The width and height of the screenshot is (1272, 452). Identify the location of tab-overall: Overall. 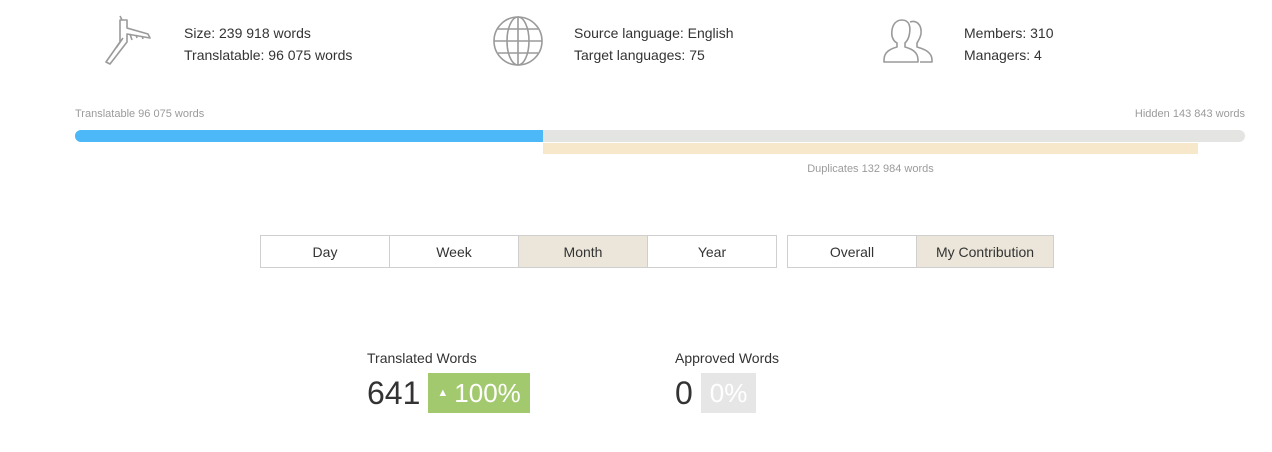
(852, 251).